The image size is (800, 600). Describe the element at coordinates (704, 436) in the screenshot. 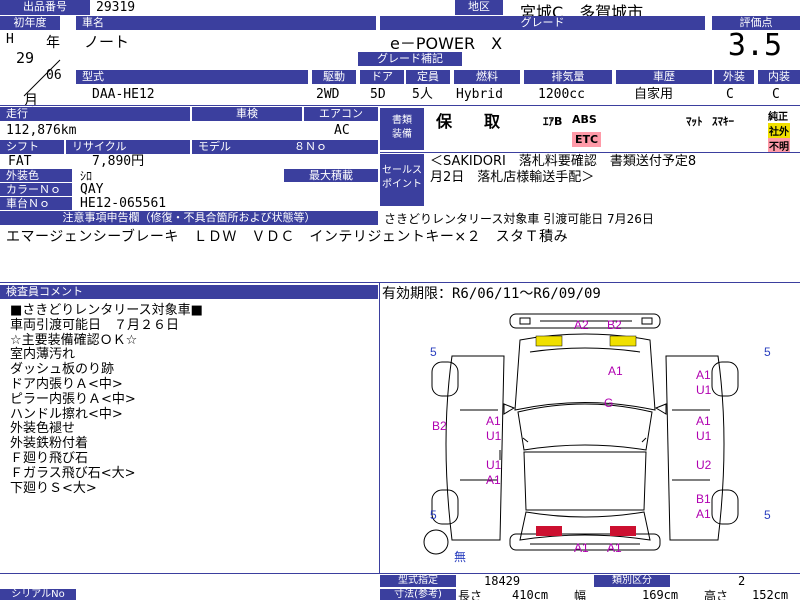

I see `mark-rm-u1: U1` at that location.